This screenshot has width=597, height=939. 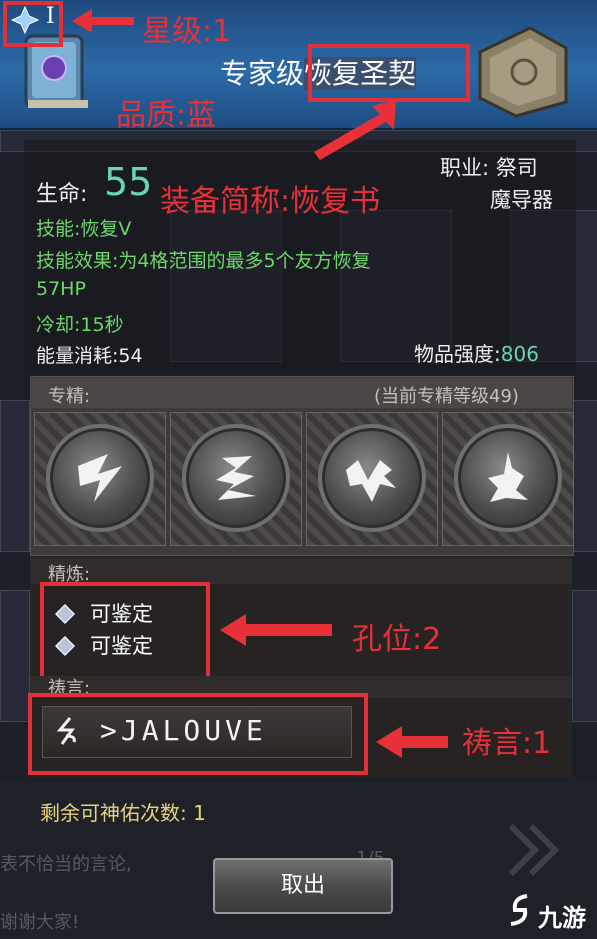 What do you see at coordinates (121, 646) in the screenshot?
I see `socket-2-label: 可鉴定` at bounding box center [121, 646].